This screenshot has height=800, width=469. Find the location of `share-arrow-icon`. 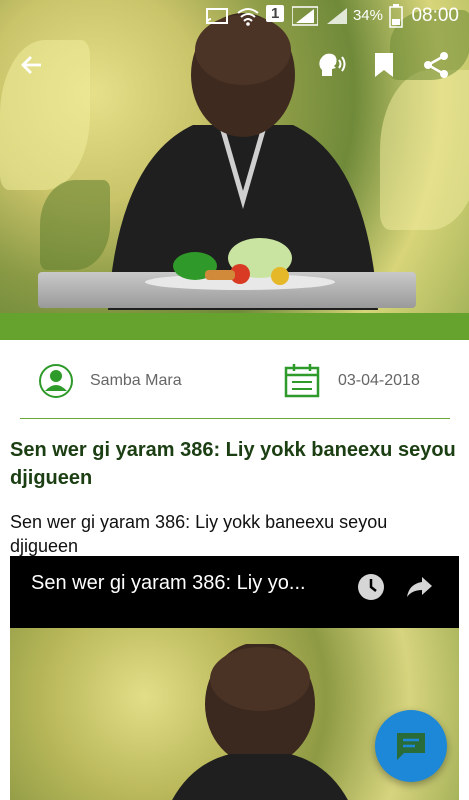

share-arrow-icon is located at coordinates (419, 587).